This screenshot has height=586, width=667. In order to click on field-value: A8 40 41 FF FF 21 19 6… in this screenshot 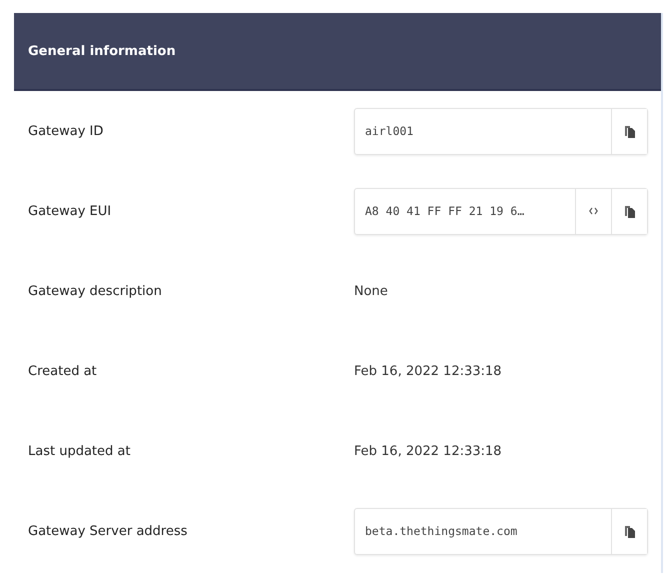, I will do `click(445, 211)`.